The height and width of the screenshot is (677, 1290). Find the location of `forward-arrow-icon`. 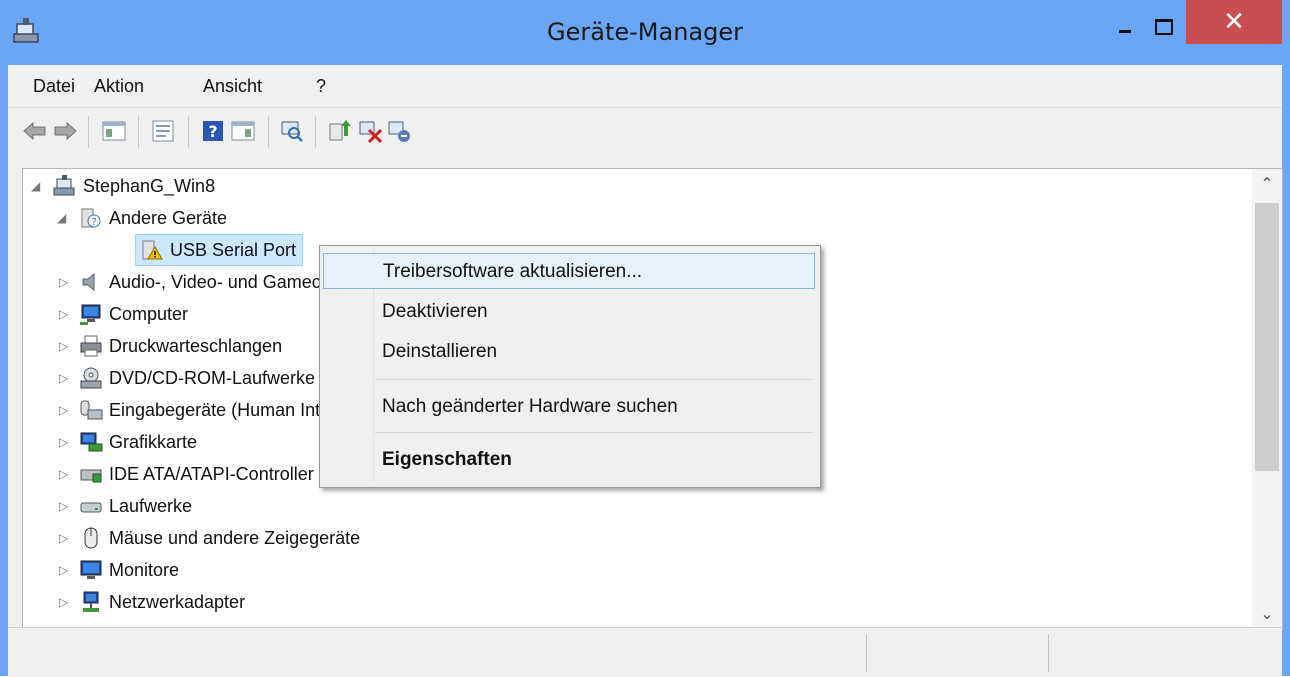

forward-arrow-icon is located at coordinates (65, 131).